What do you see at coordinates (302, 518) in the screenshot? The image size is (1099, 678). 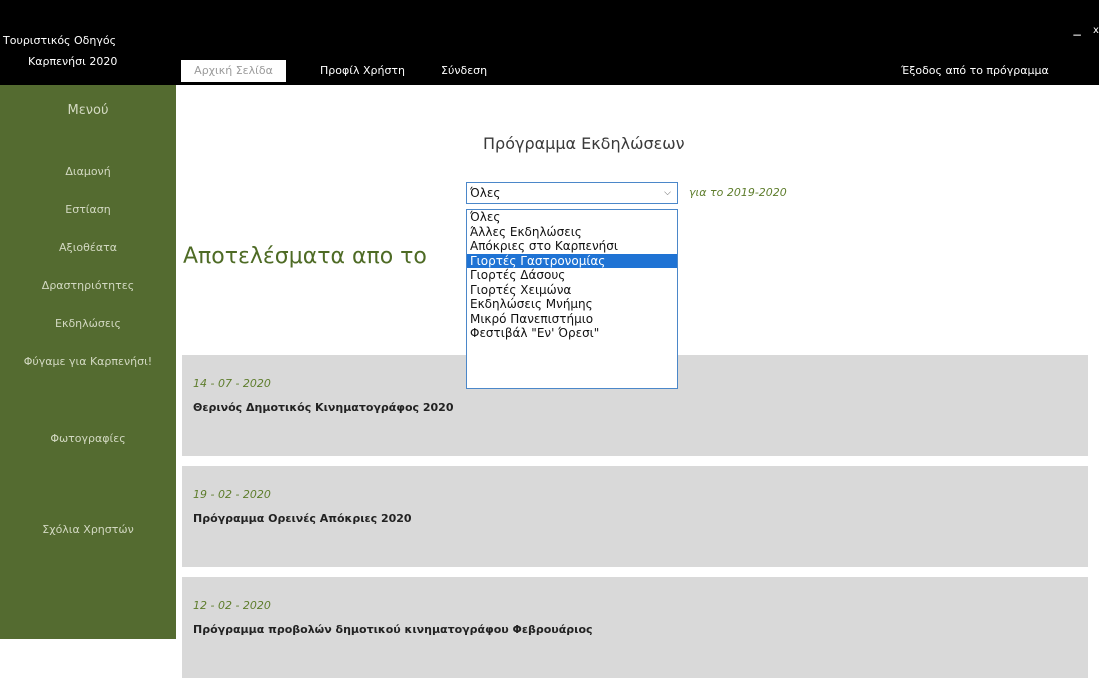 I see `event-title: Πρόγραμμα Ορεινές Απόκριες 2020` at bounding box center [302, 518].